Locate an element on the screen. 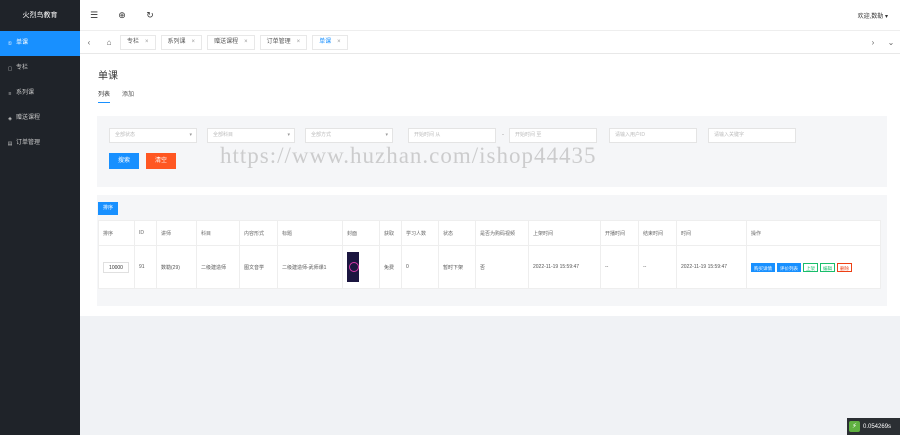 The height and width of the screenshot is (435, 900). tab-next-icon: › is located at coordinates (873, 42).